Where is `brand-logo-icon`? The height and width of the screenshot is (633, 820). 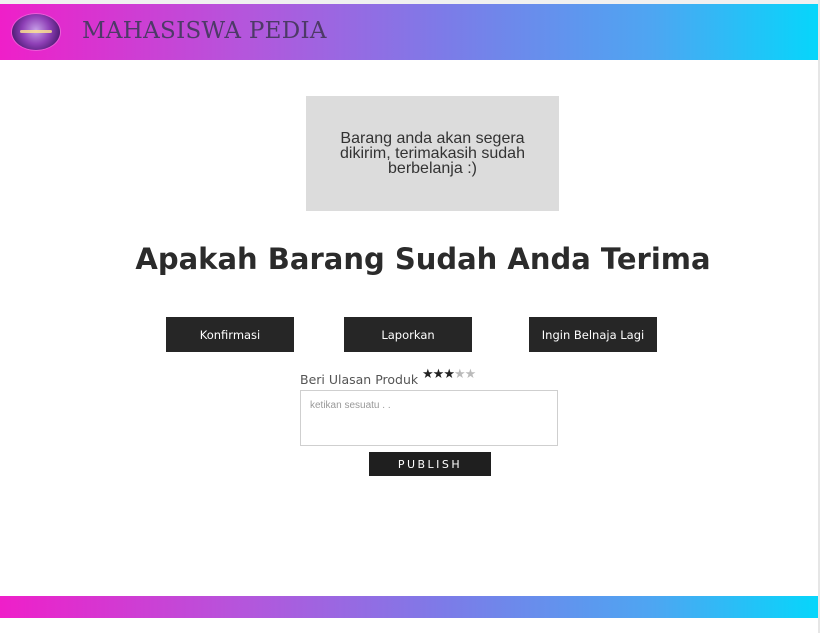
brand-logo-icon is located at coordinates (36, 32).